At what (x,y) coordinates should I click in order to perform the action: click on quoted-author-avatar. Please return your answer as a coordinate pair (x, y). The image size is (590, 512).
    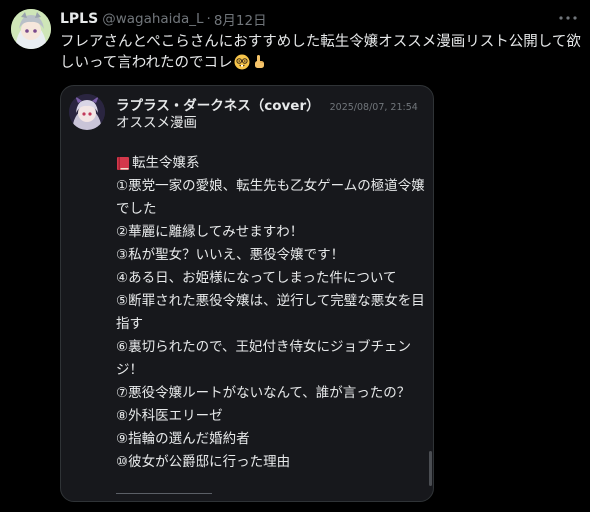
    Looking at the image, I should click on (87, 112).